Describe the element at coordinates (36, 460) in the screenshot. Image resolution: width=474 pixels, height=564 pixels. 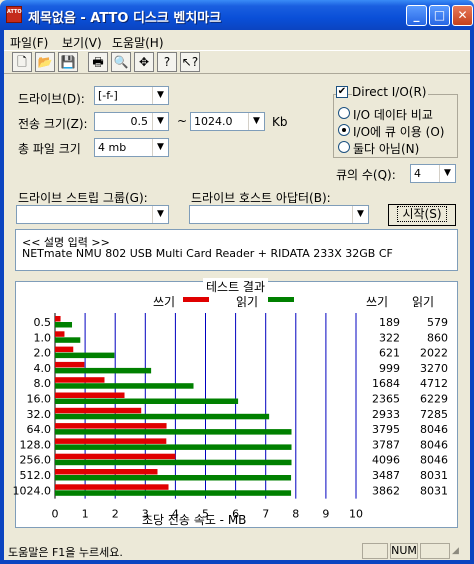
I see `y-tick-label: 256.0` at that location.